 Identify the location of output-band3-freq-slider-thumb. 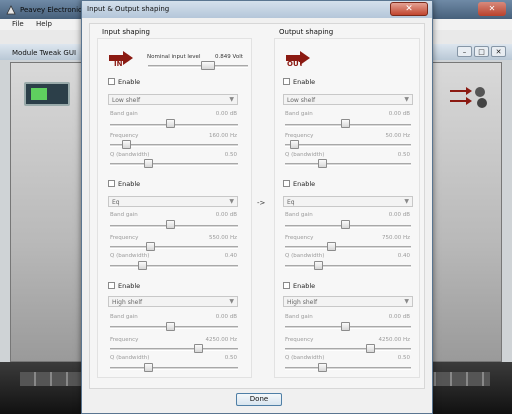
(370, 348).